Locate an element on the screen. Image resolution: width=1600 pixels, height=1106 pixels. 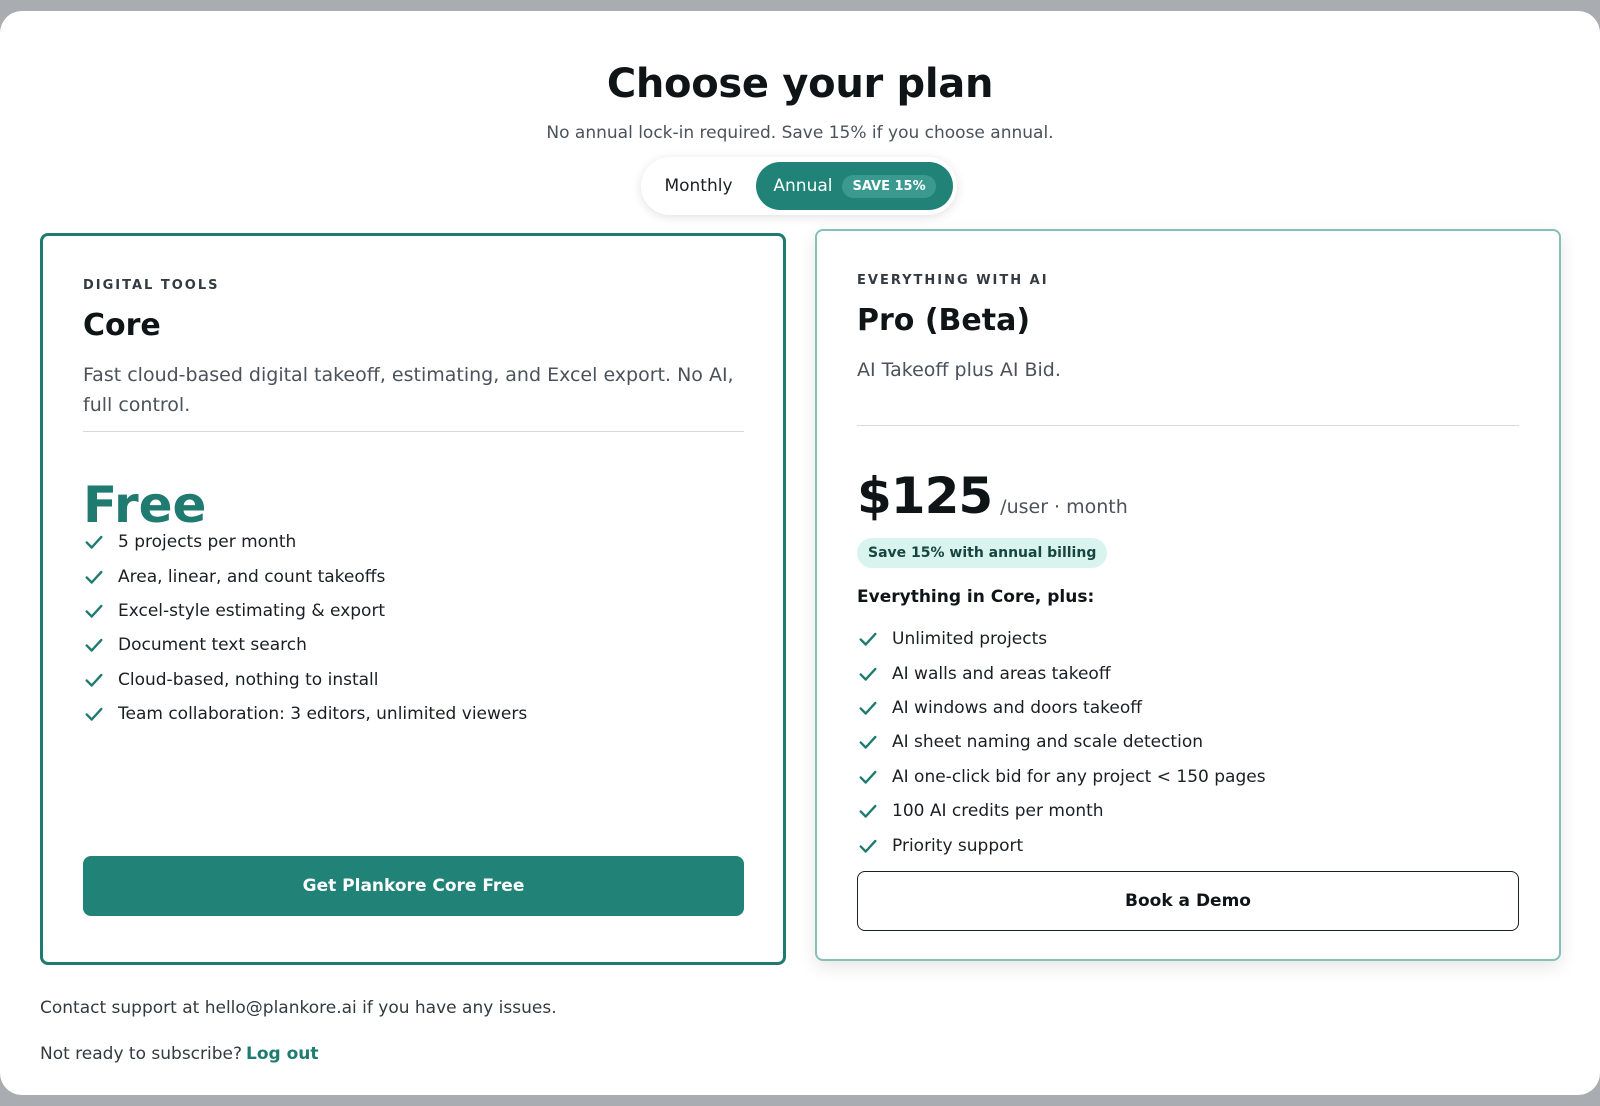
annual-billing-badge: Save 15% with annual billing is located at coordinates (982, 553).